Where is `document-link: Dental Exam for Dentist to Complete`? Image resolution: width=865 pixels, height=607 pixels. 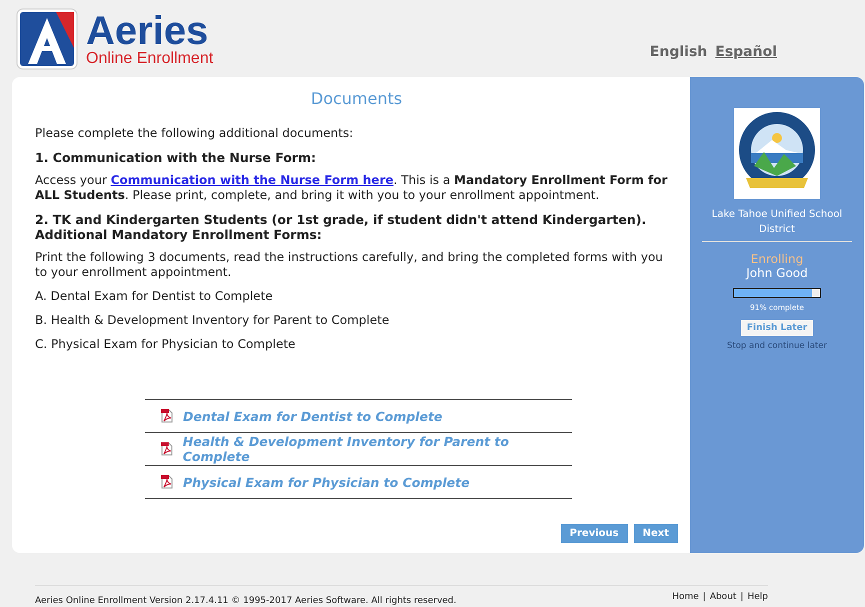 document-link: Dental Exam for Dentist to Complete is located at coordinates (312, 416).